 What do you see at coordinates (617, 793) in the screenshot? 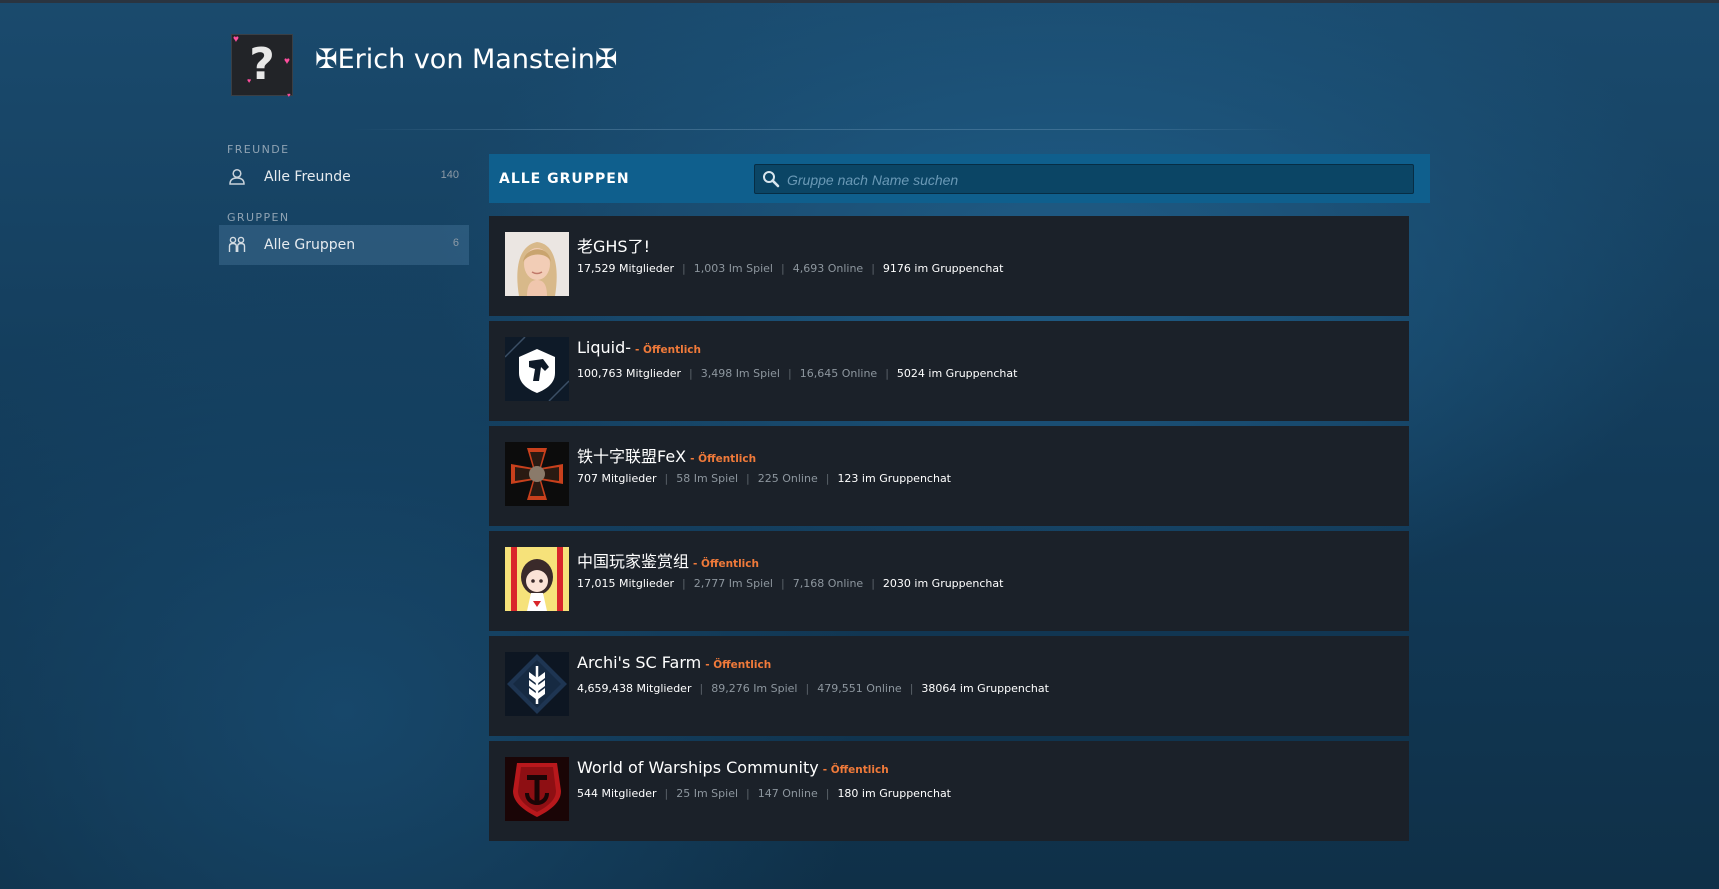
I see `members-count: 544 Mitglieder` at bounding box center [617, 793].